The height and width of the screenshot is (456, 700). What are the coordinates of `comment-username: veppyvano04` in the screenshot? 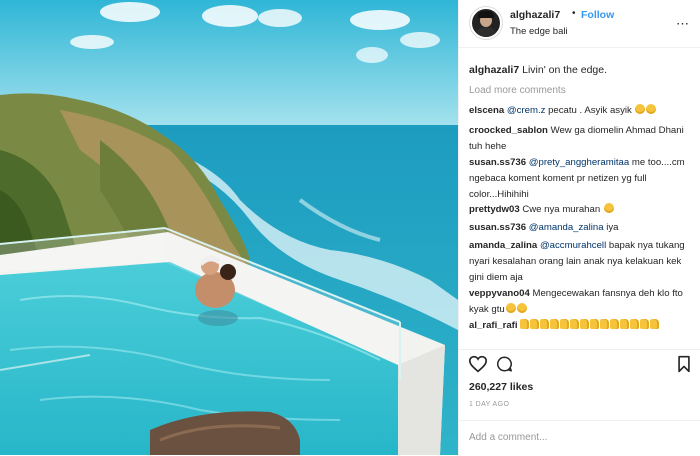 It's located at (499, 293).